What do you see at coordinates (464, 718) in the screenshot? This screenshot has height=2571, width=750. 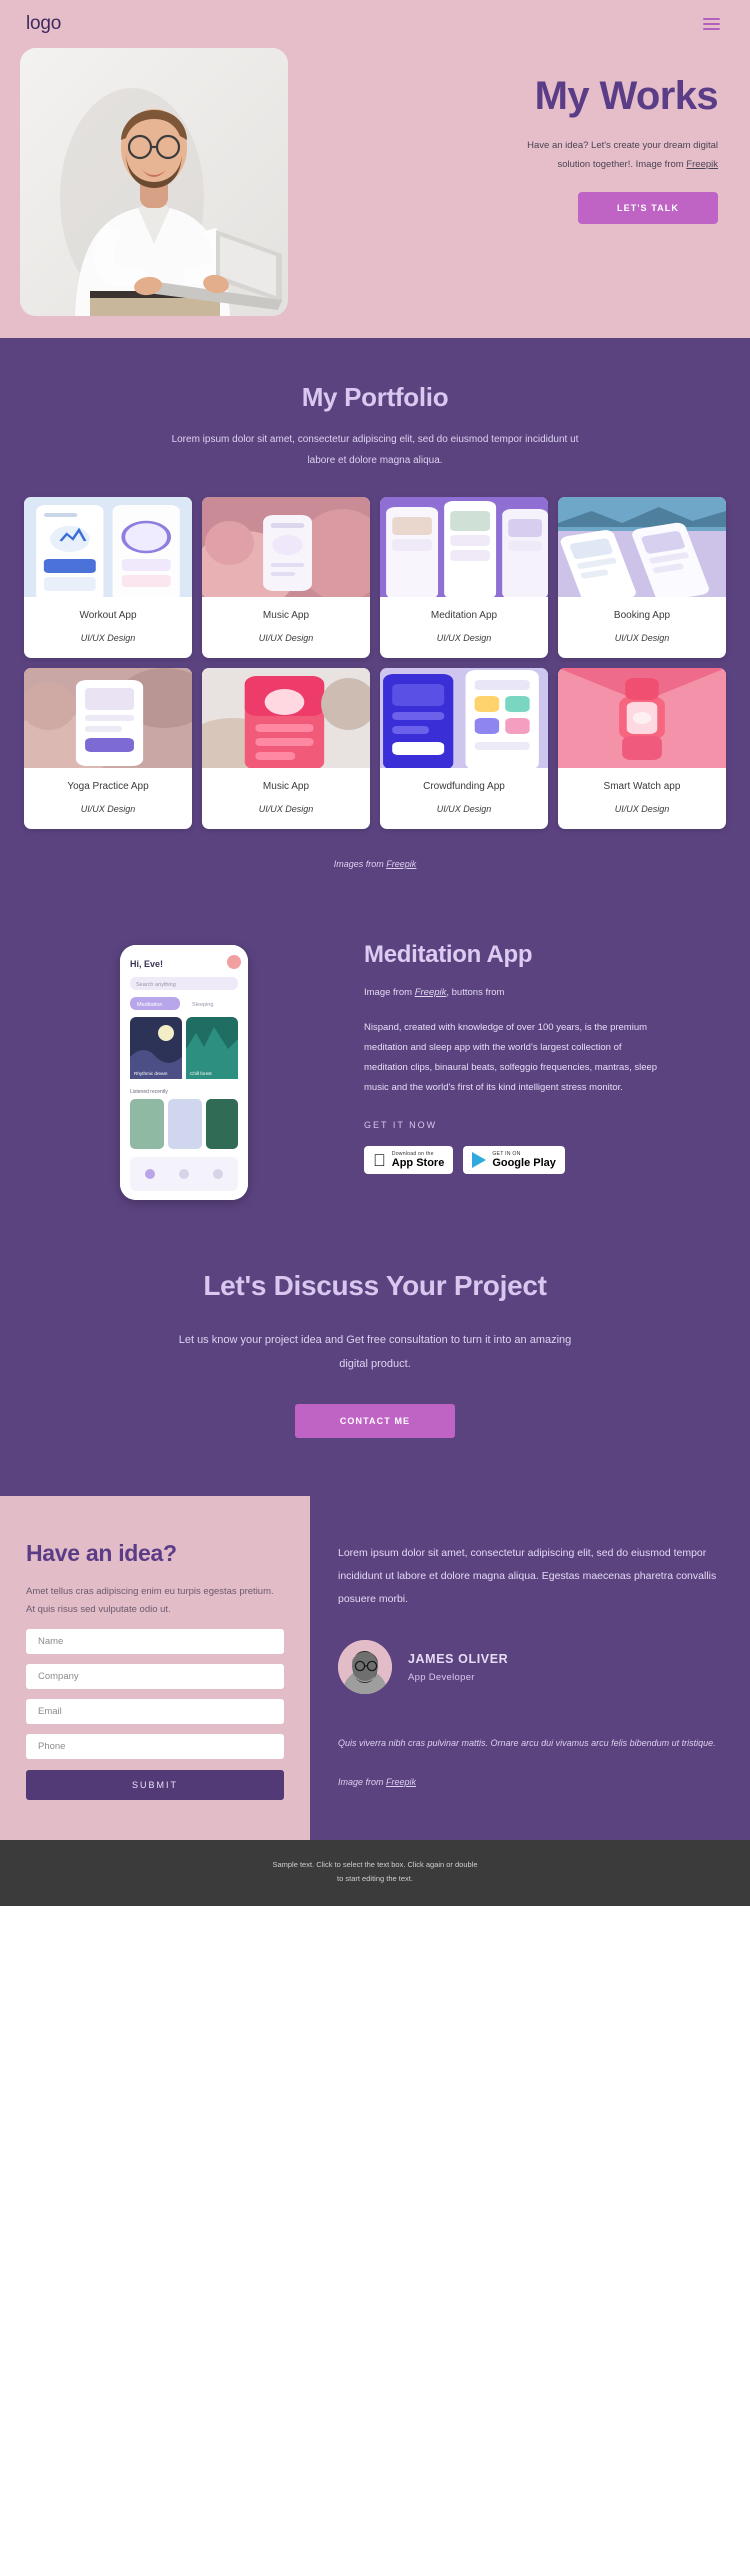 I see `portfolio-thumbnail-crowdfunding` at bounding box center [464, 718].